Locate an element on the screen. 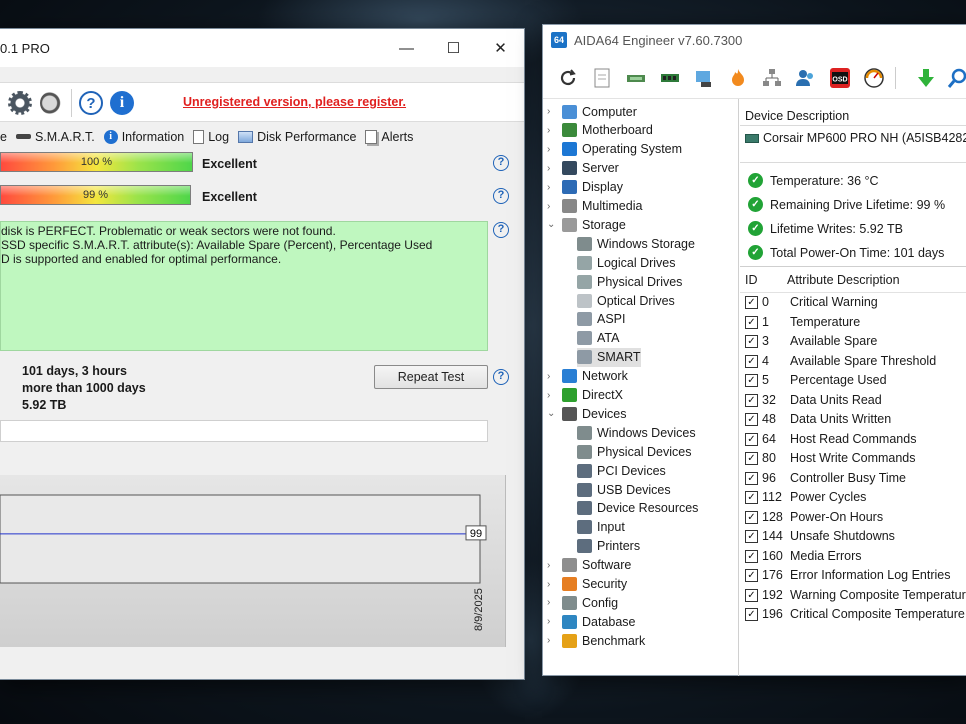 This screenshot has width=966, height=724. close-button: ✕ is located at coordinates (500, 48).